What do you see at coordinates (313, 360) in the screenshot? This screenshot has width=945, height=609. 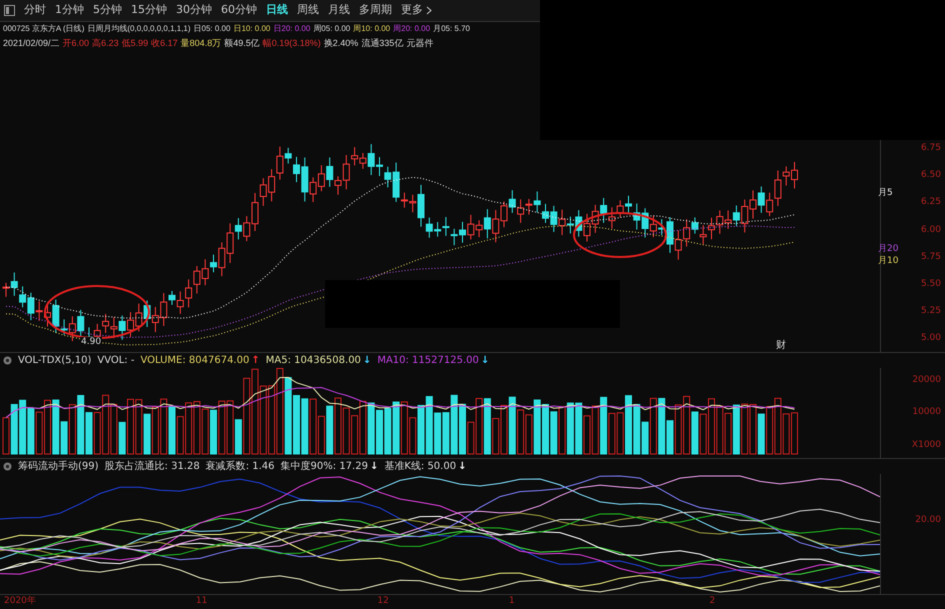 I see `indicator-value: MA5: 10436508.00` at bounding box center [313, 360].